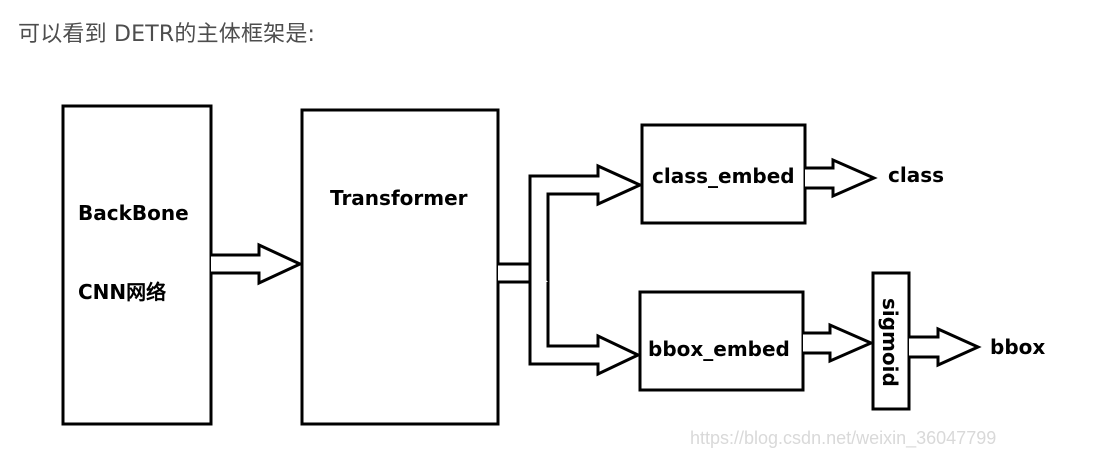  Describe the element at coordinates (400, 267) in the screenshot. I see `transformer-box` at that location.